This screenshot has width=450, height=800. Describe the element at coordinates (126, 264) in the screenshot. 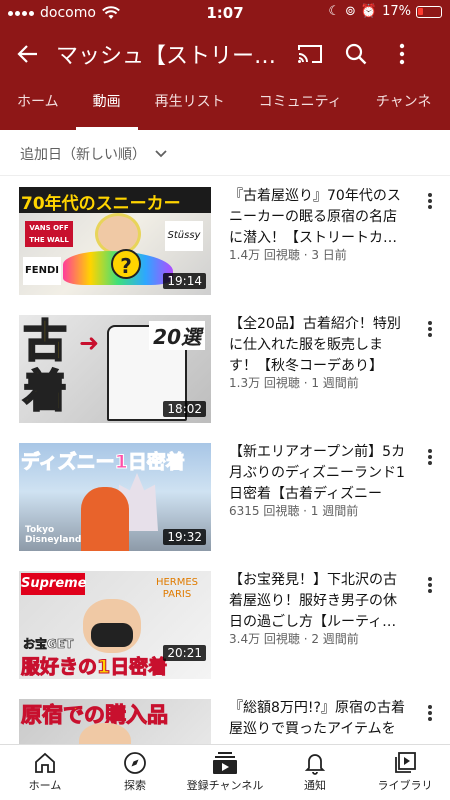

I see `thumbnail-question-mark: ?` at that location.